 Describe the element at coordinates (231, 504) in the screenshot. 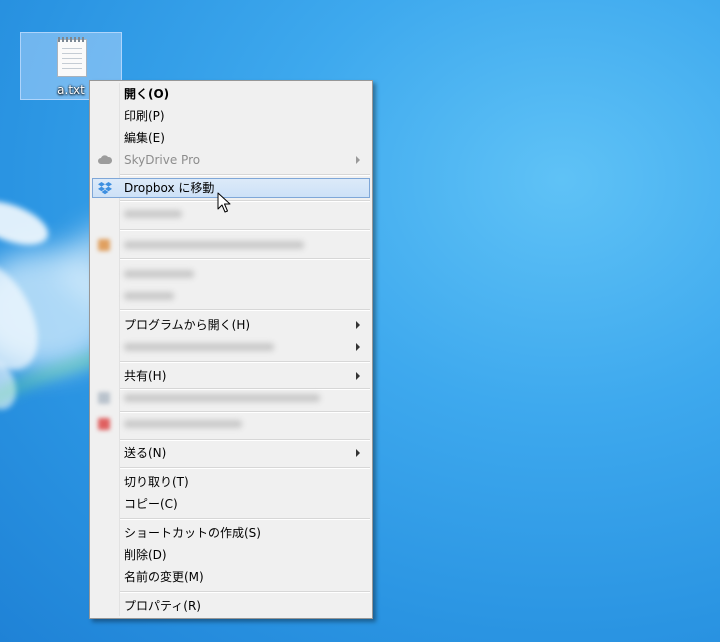

I see `menu-item-copy: コピー(C)` at that location.